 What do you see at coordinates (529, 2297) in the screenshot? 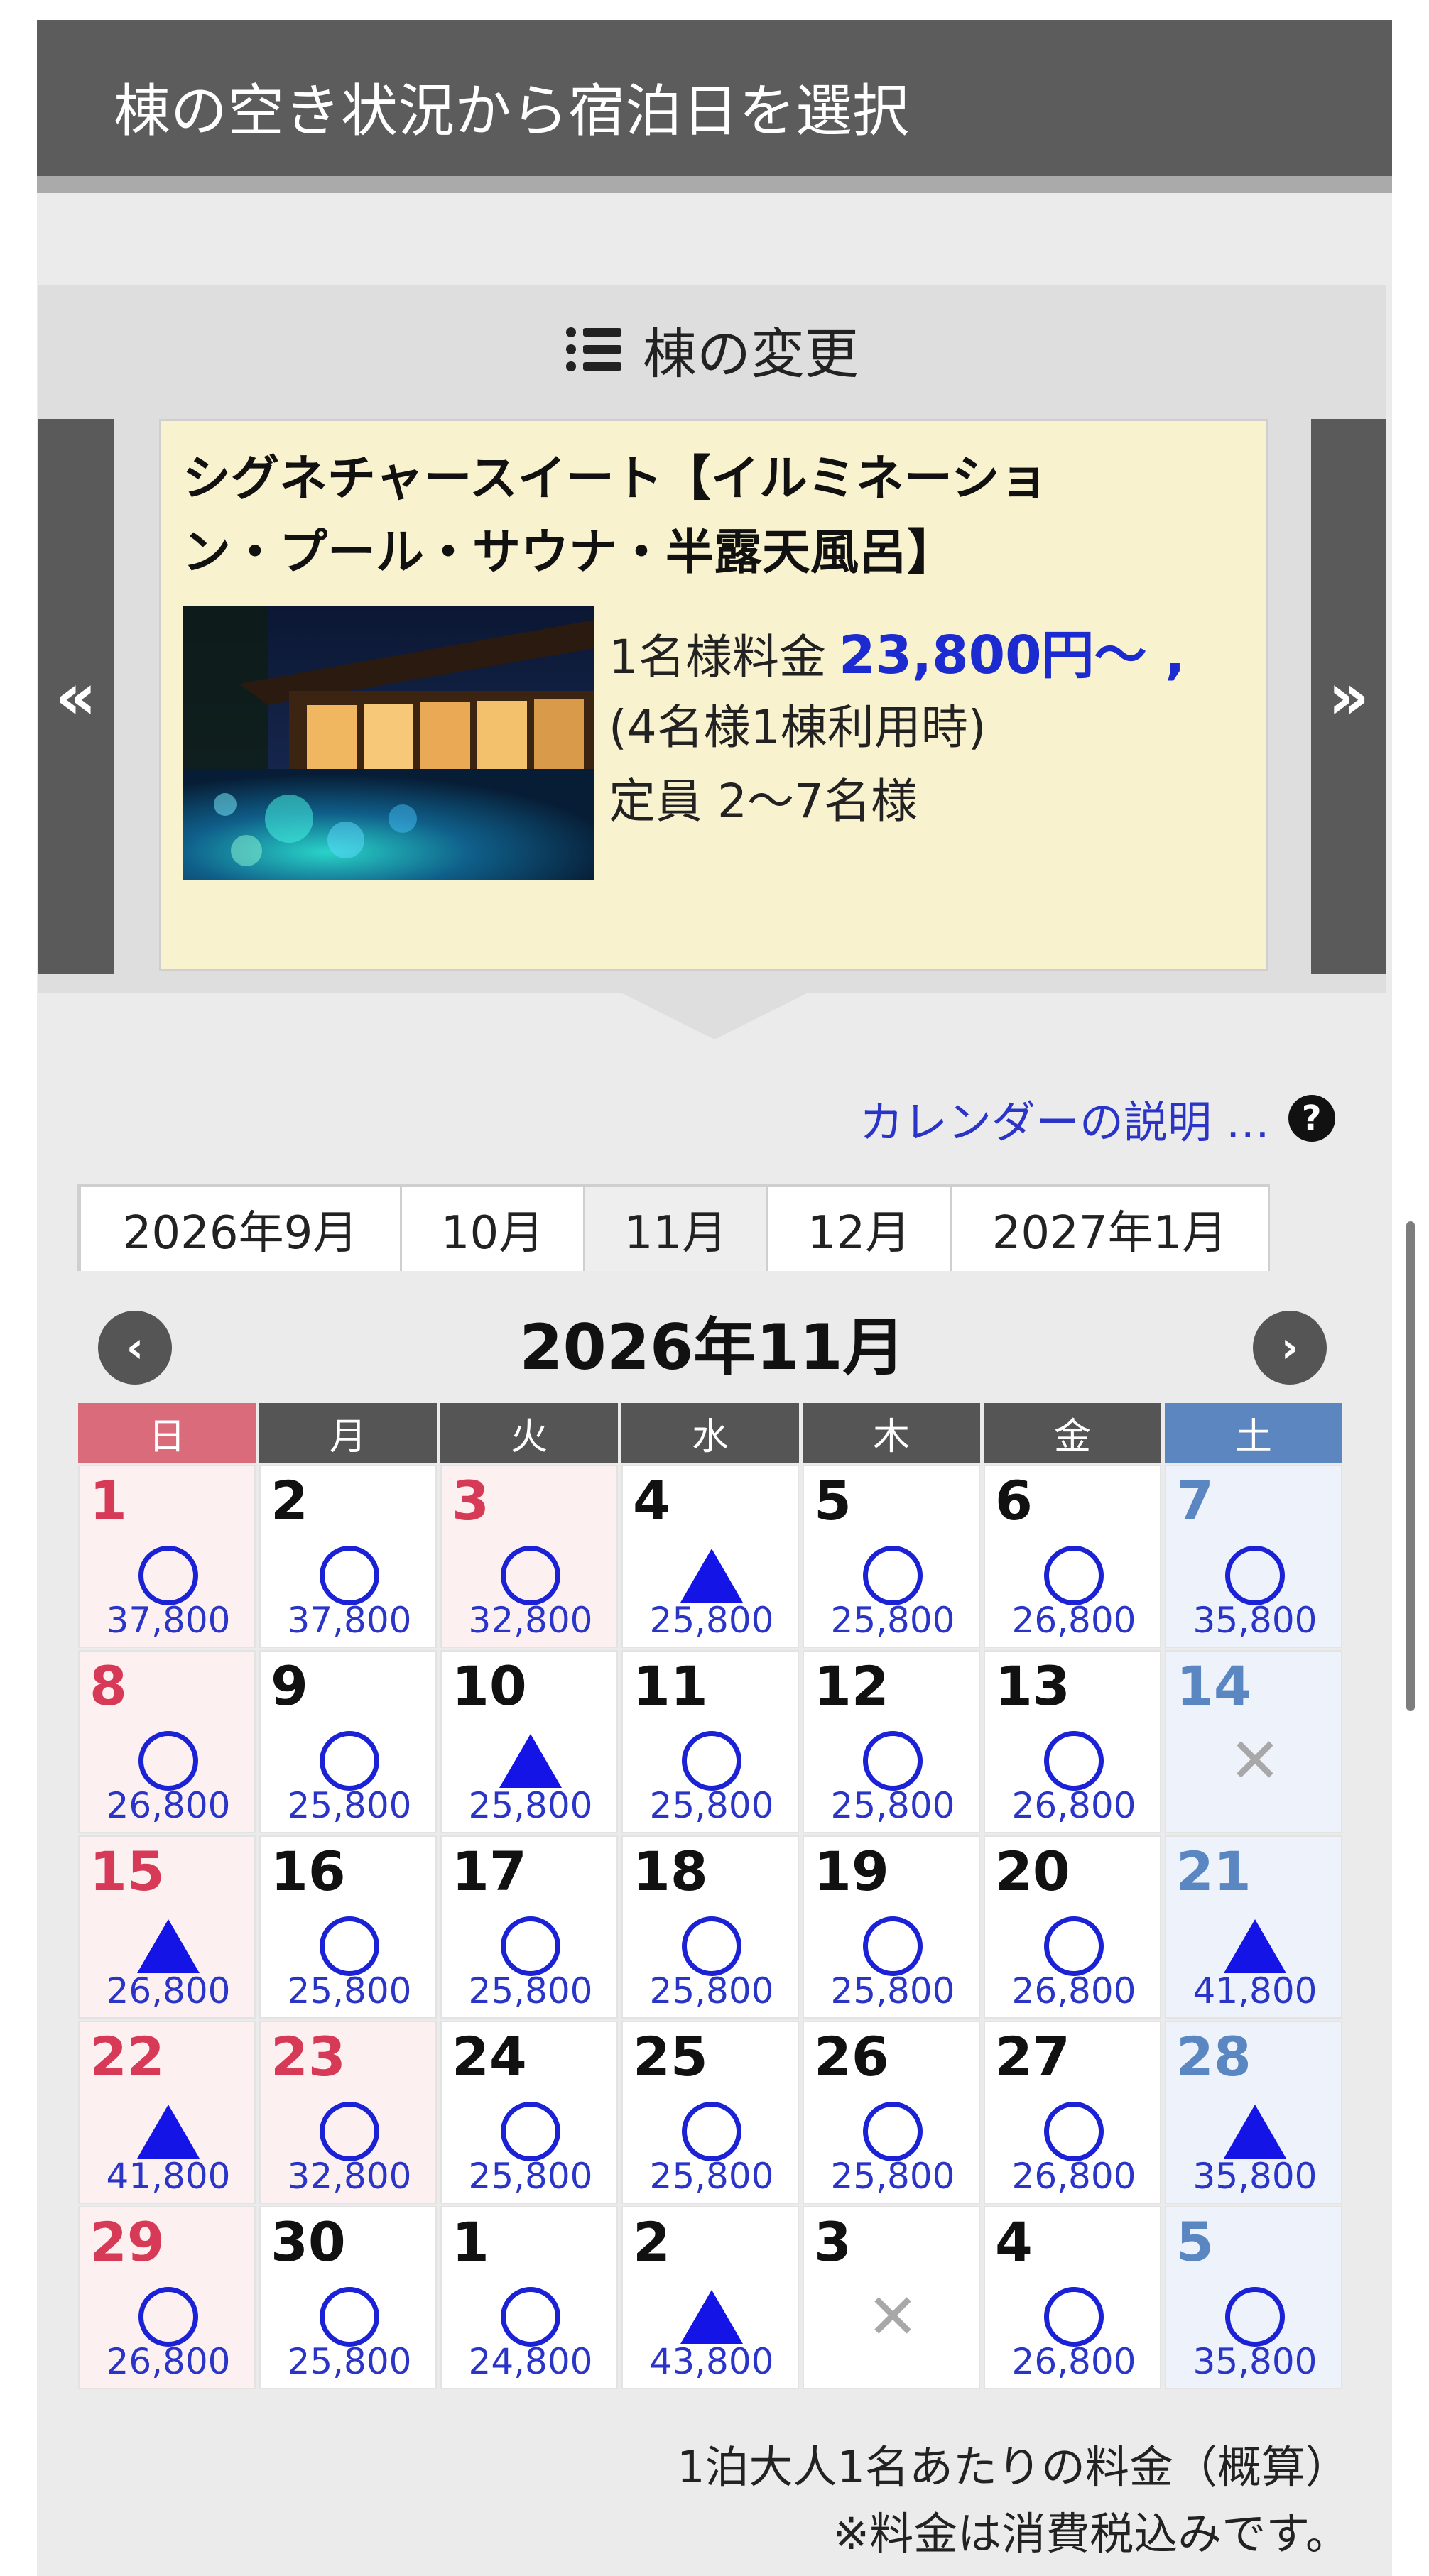
I see `calendar-day: 1 24,800` at bounding box center [529, 2297].